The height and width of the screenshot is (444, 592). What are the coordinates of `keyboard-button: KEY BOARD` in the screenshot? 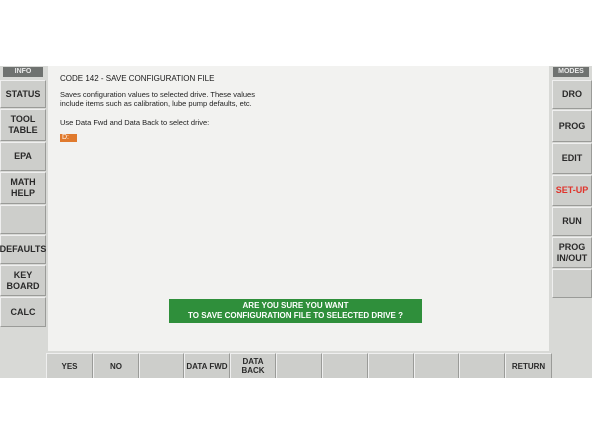 It's located at (23, 280).